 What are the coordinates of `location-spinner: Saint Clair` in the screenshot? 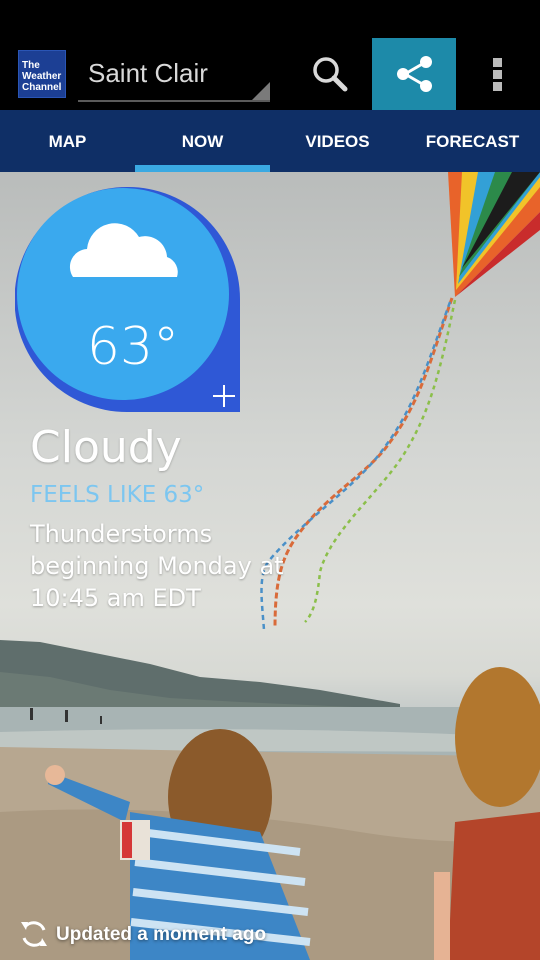 It's located at (174, 74).